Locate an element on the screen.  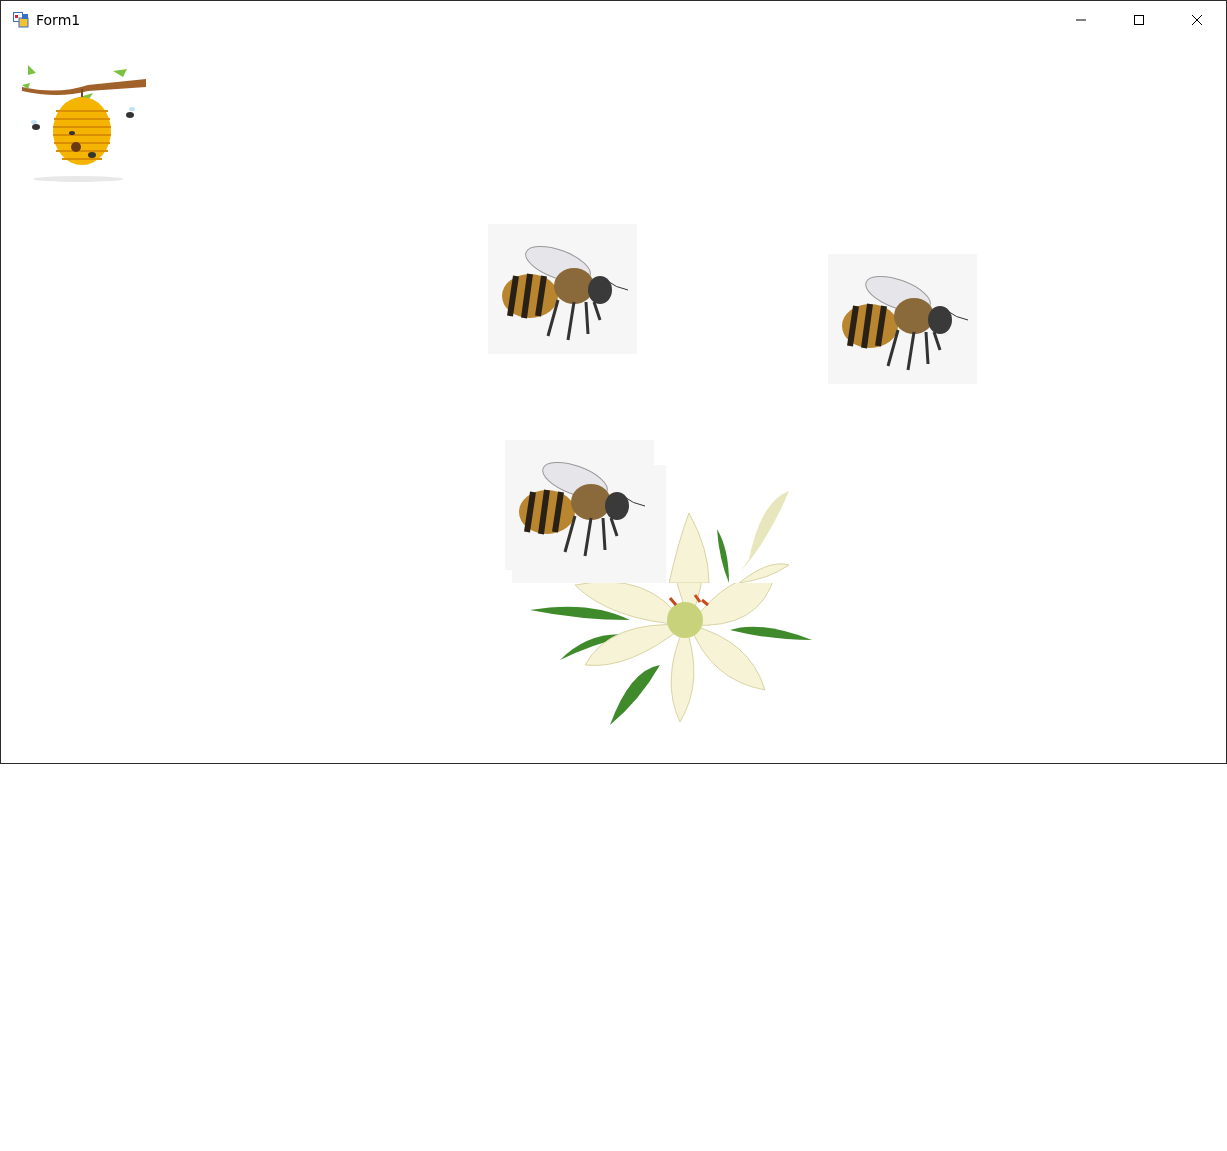
maximize-icon is located at coordinates (1139, 20).